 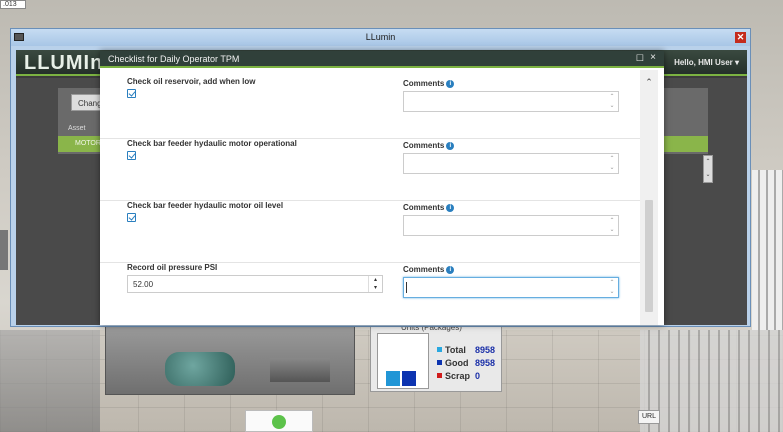 What do you see at coordinates (64, 63) in the screenshot?
I see `llumin-logo: LLUMIn` at bounding box center [64, 63].